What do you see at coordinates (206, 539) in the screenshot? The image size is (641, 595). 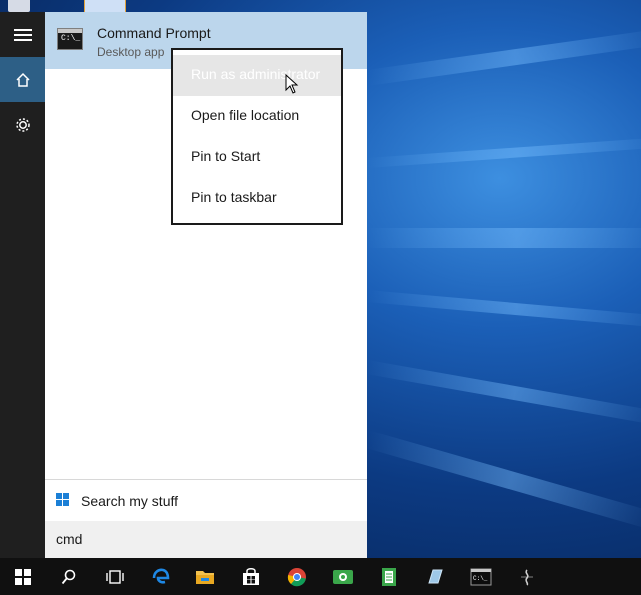 I see `search-input: cmd` at bounding box center [206, 539].